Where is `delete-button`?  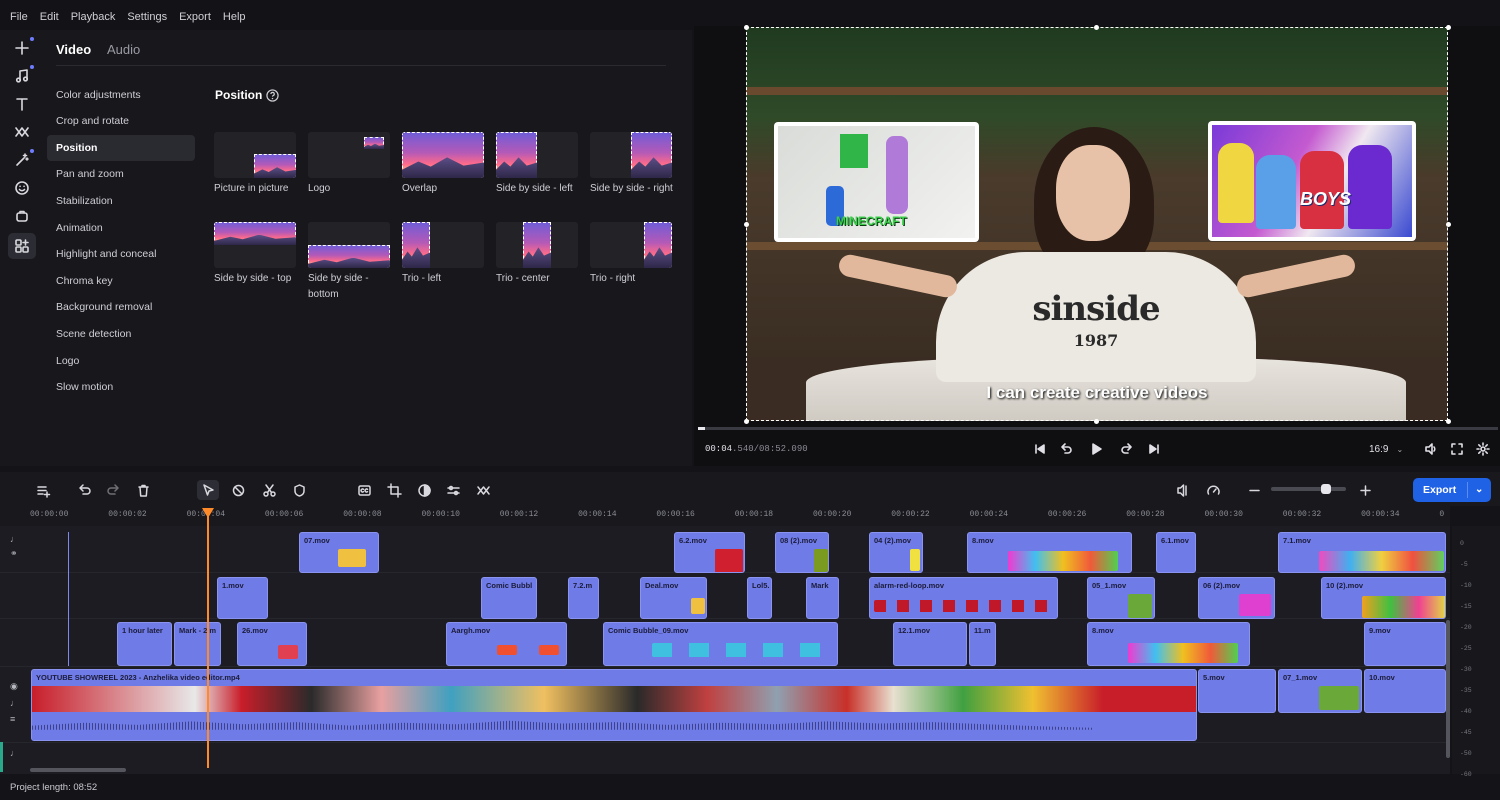 delete-button is located at coordinates (143, 490).